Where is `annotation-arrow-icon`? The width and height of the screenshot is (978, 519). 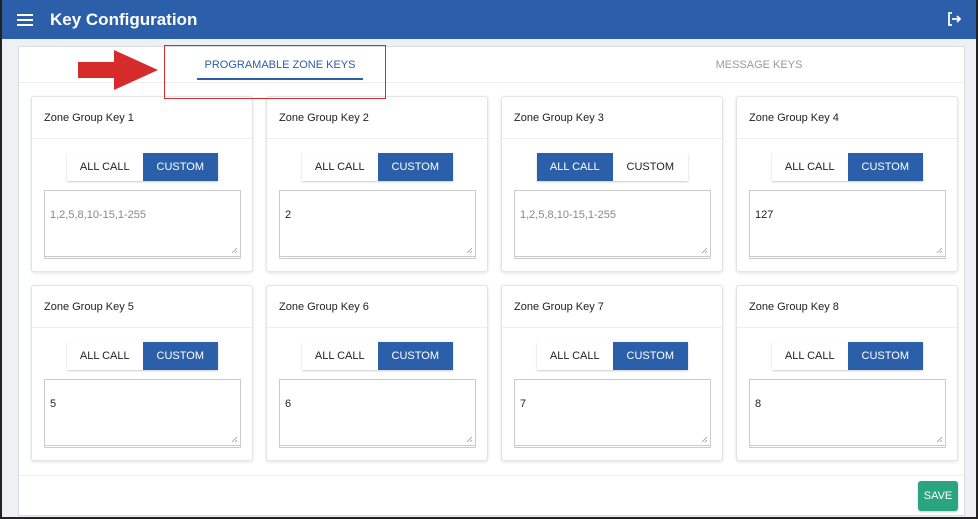 annotation-arrow-icon is located at coordinates (118, 70).